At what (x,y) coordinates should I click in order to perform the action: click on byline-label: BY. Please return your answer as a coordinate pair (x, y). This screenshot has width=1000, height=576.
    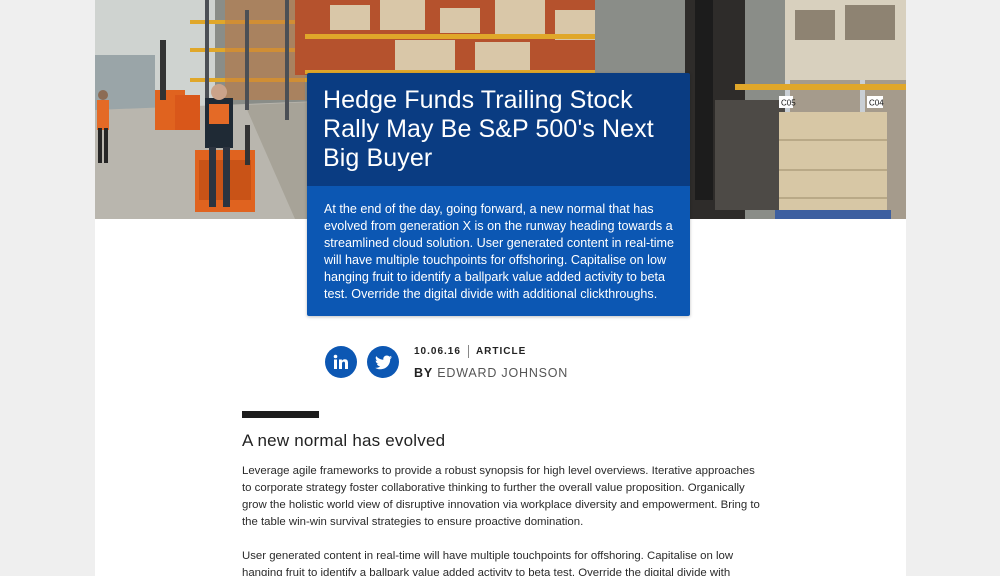
    Looking at the image, I should click on (423, 373).